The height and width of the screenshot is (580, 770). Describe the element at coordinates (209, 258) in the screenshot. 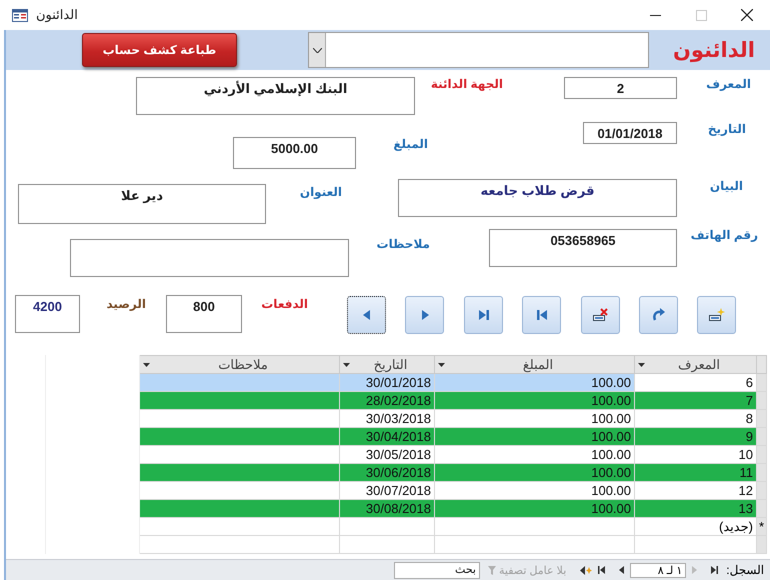

I see `text-field` at that location.